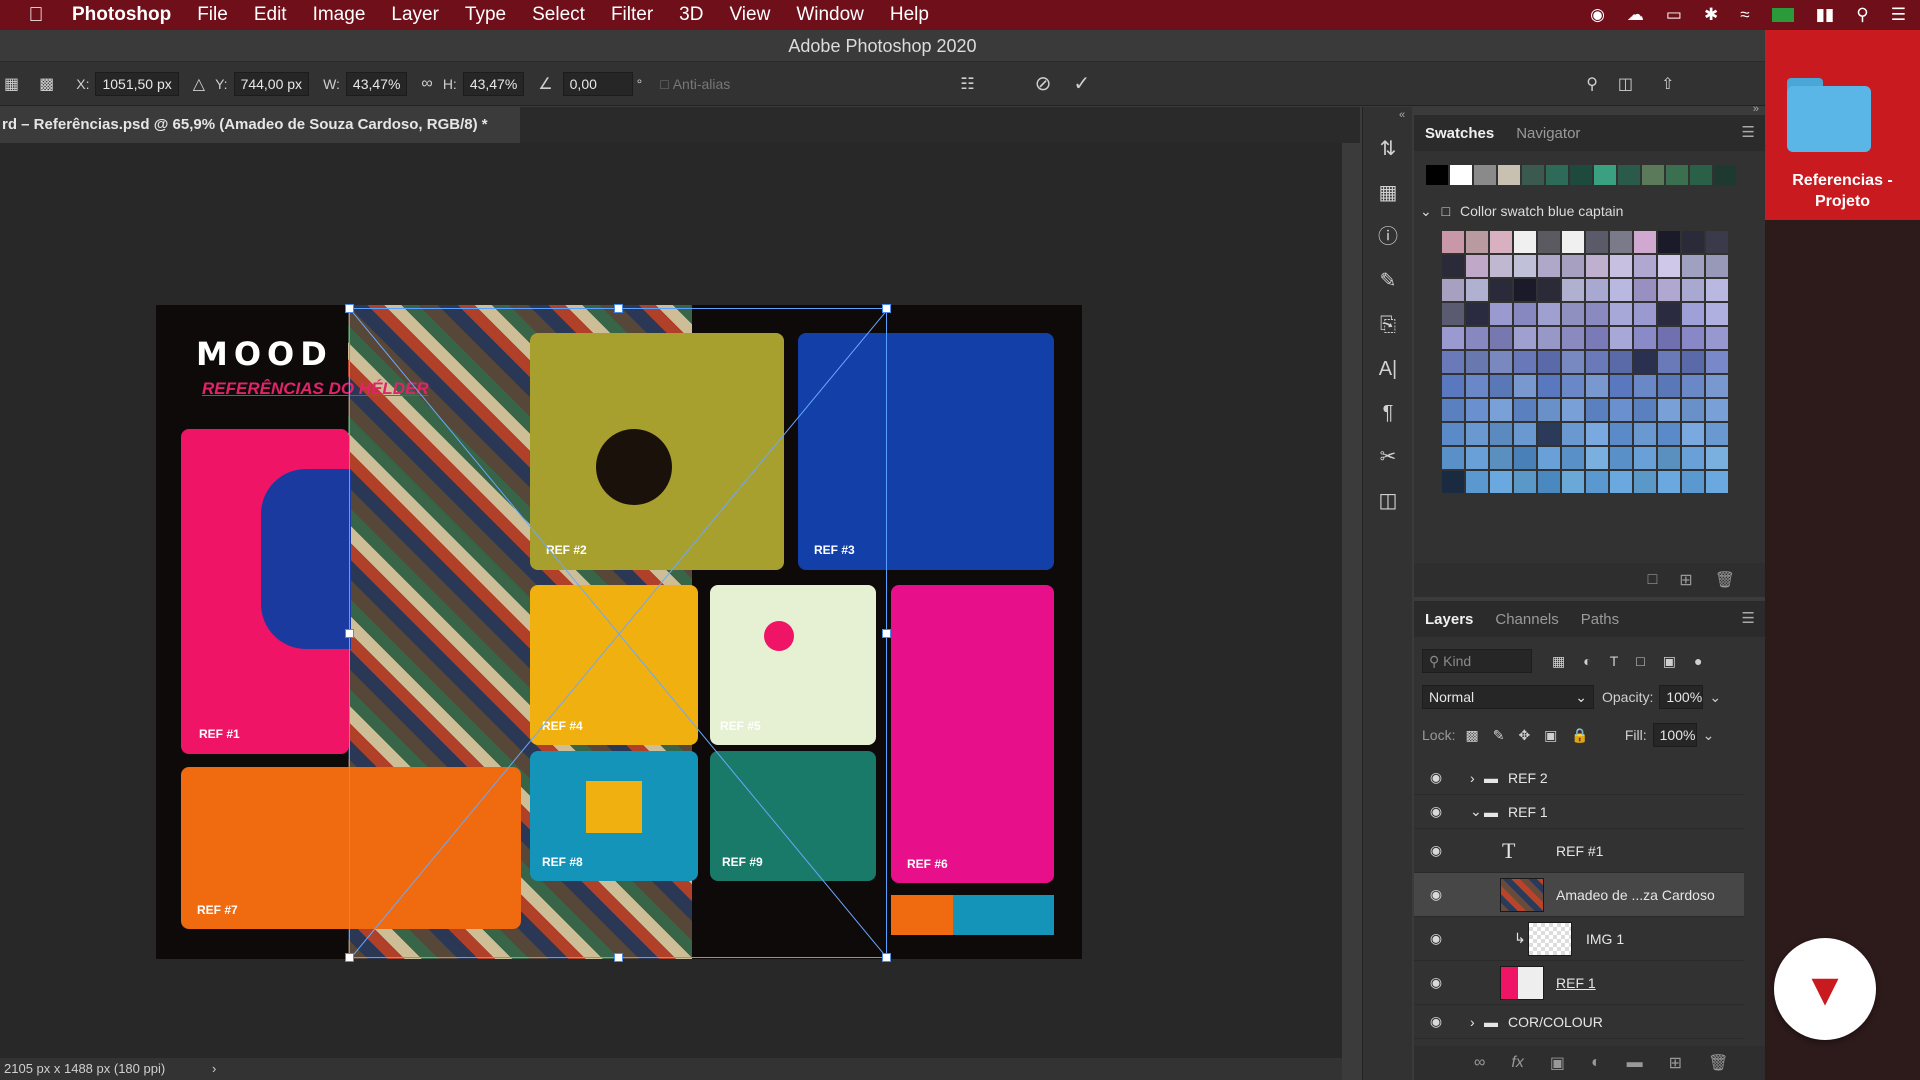 The image size is (1920, 1080). What do you see at coordinates (1675, 1063) in the screenshot?
I see `new-layer-icon: ⊞` at bounding box center [1675, 1063].